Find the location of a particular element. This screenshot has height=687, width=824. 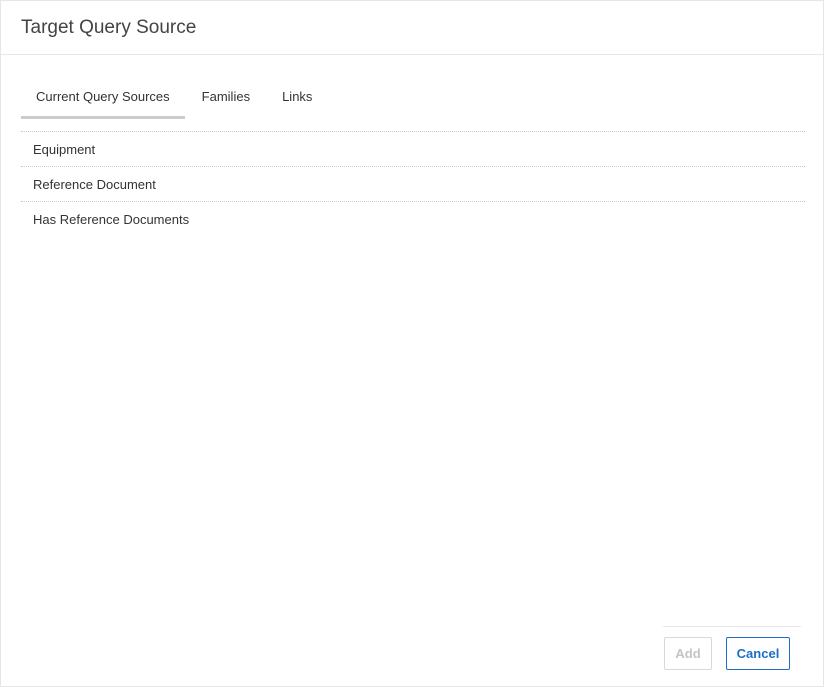

footer-divider is located at coordinates (732, 626).